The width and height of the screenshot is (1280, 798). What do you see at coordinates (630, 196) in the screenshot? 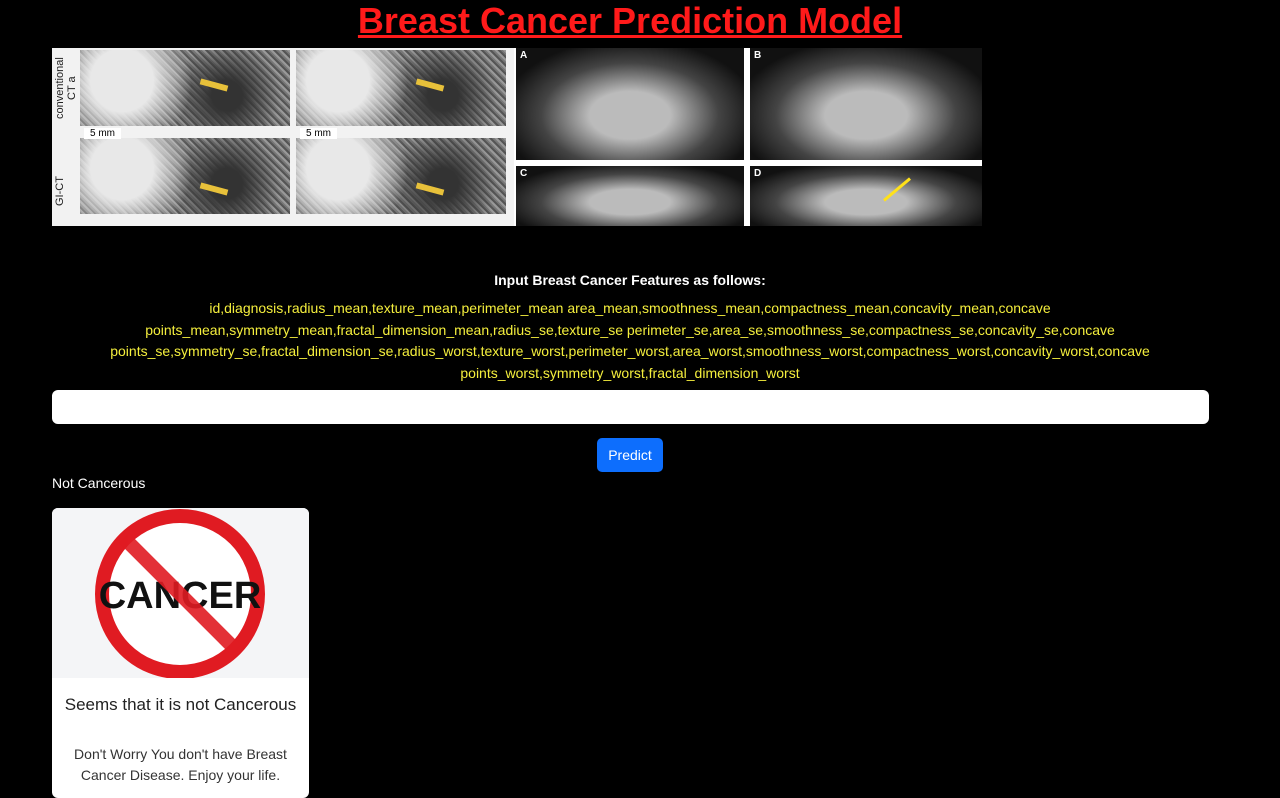
I see `mammogram-image: C` at bounding box center [630, 196].